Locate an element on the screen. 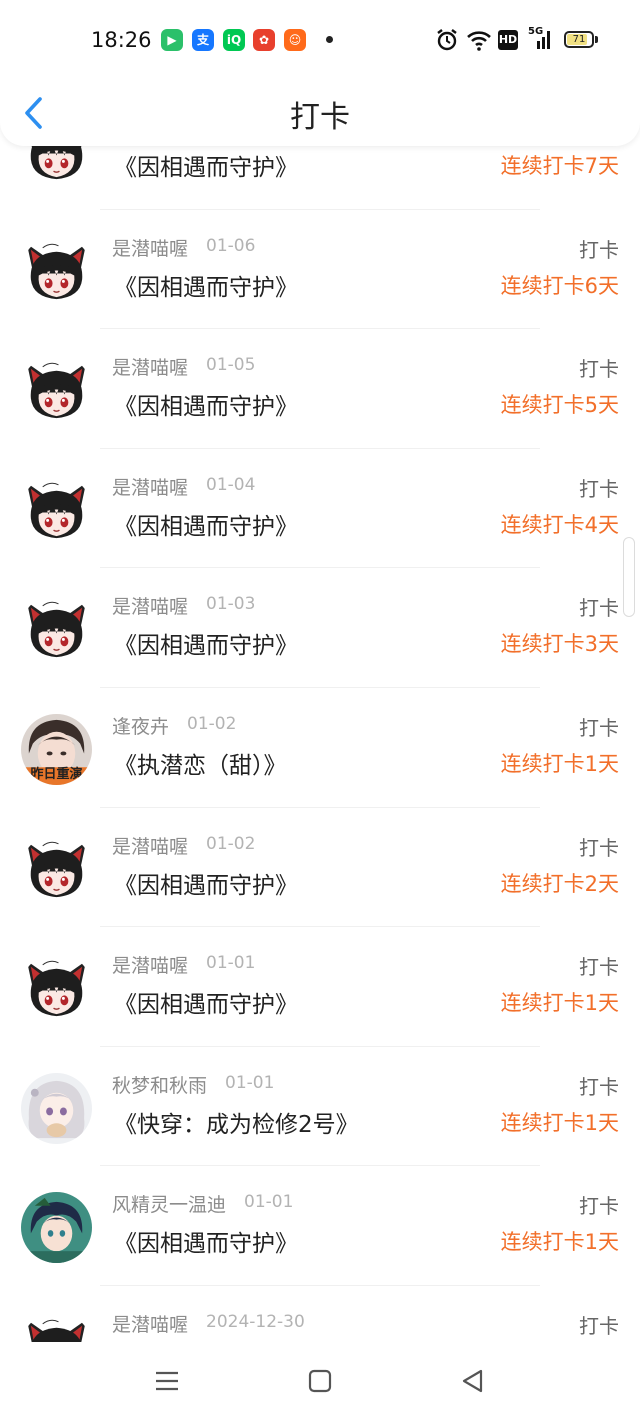 The width and height of the screenshot is (640, 1422). checkin-row: 是潜喵喔 01-04 《因相遇而守护》 打卡连续打卡4天 is located at coordinates (320, 509).